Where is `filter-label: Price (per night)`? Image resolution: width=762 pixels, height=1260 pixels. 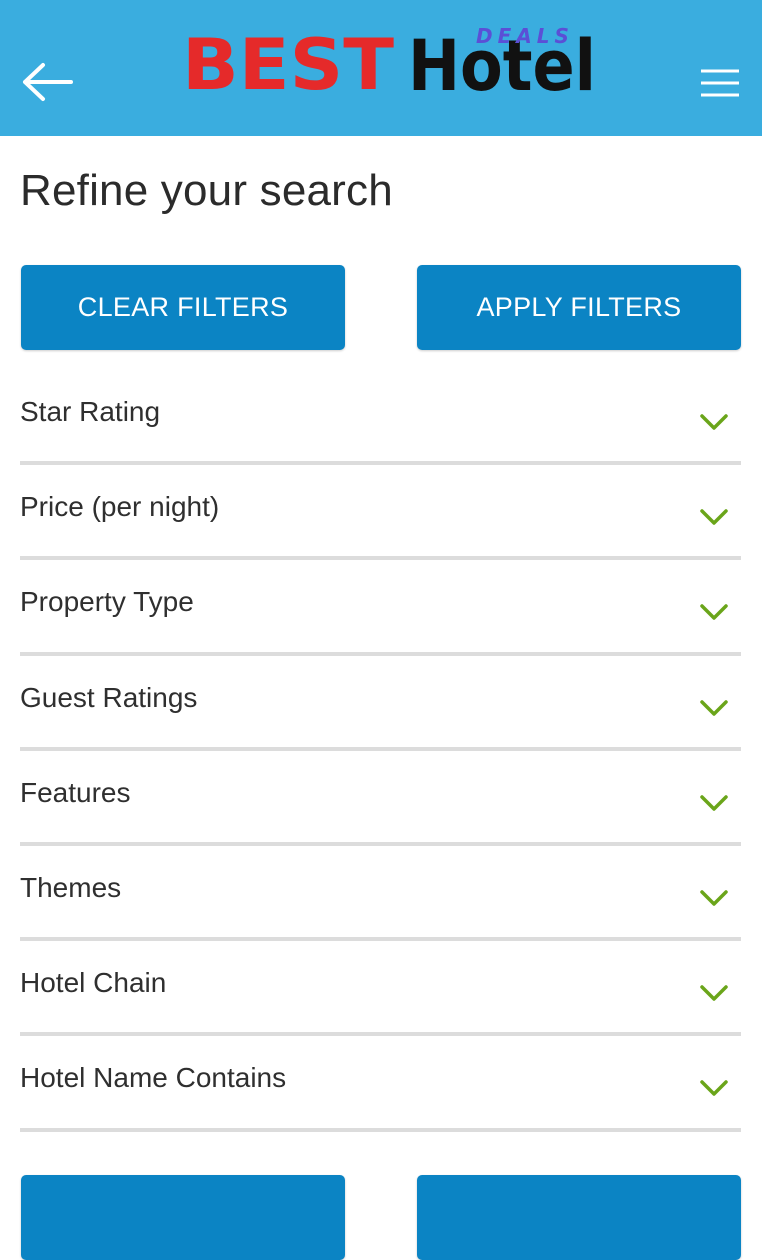 filter-label: Price (per night) is located at coordinates (120, 507).